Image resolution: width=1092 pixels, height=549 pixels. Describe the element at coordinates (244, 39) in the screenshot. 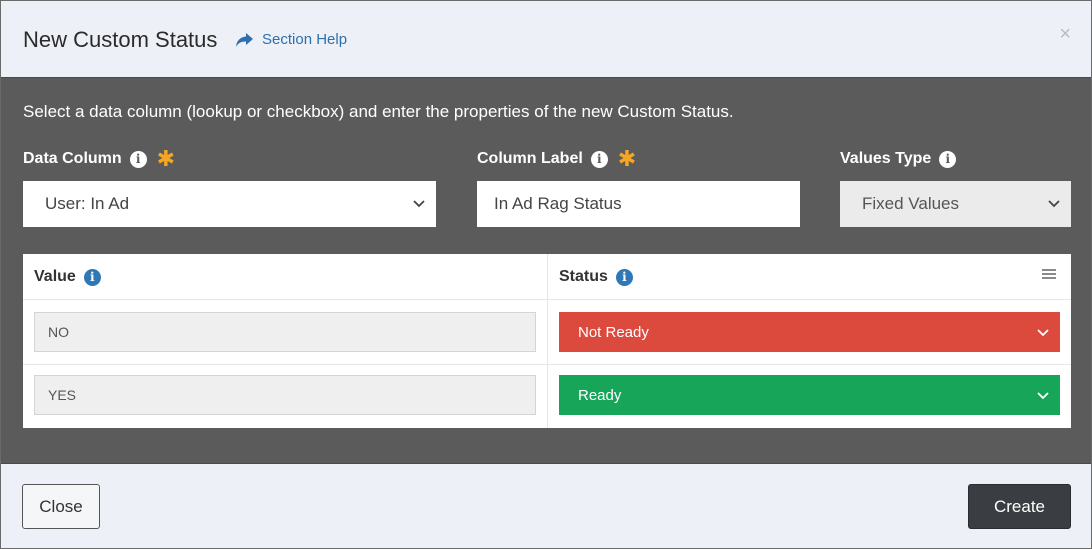

I see `share-arrow-icon` at that location.